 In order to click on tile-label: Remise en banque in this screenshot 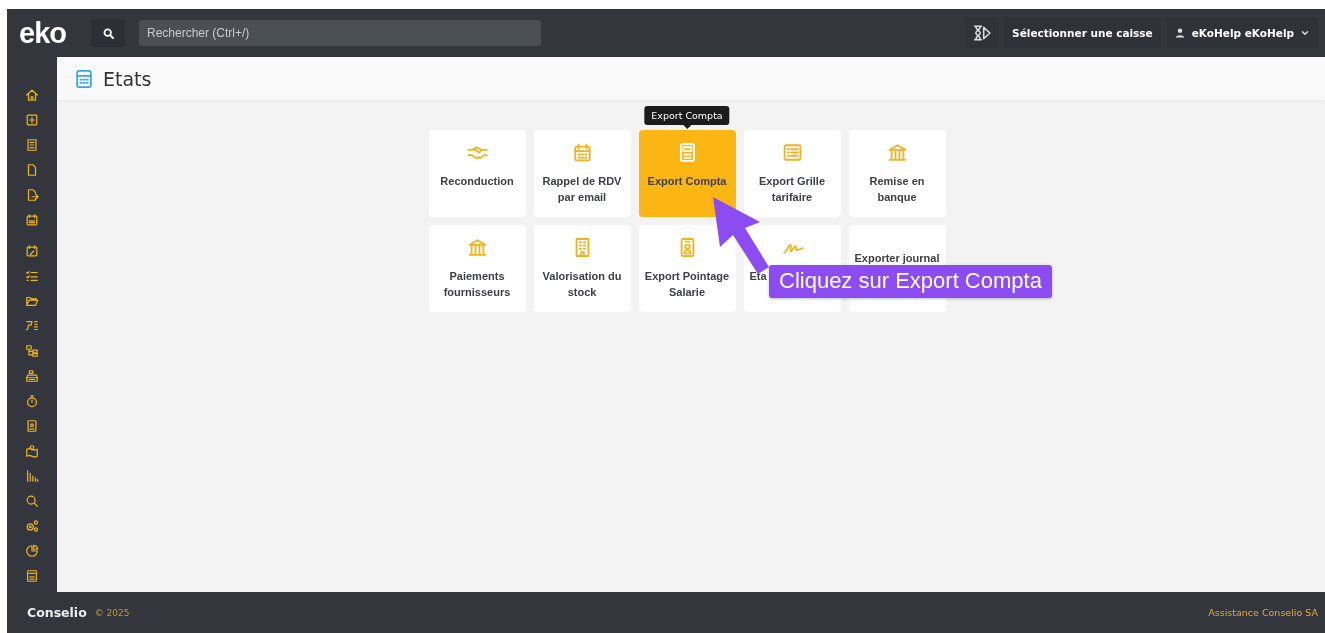, I will do `click(897, 189)`.